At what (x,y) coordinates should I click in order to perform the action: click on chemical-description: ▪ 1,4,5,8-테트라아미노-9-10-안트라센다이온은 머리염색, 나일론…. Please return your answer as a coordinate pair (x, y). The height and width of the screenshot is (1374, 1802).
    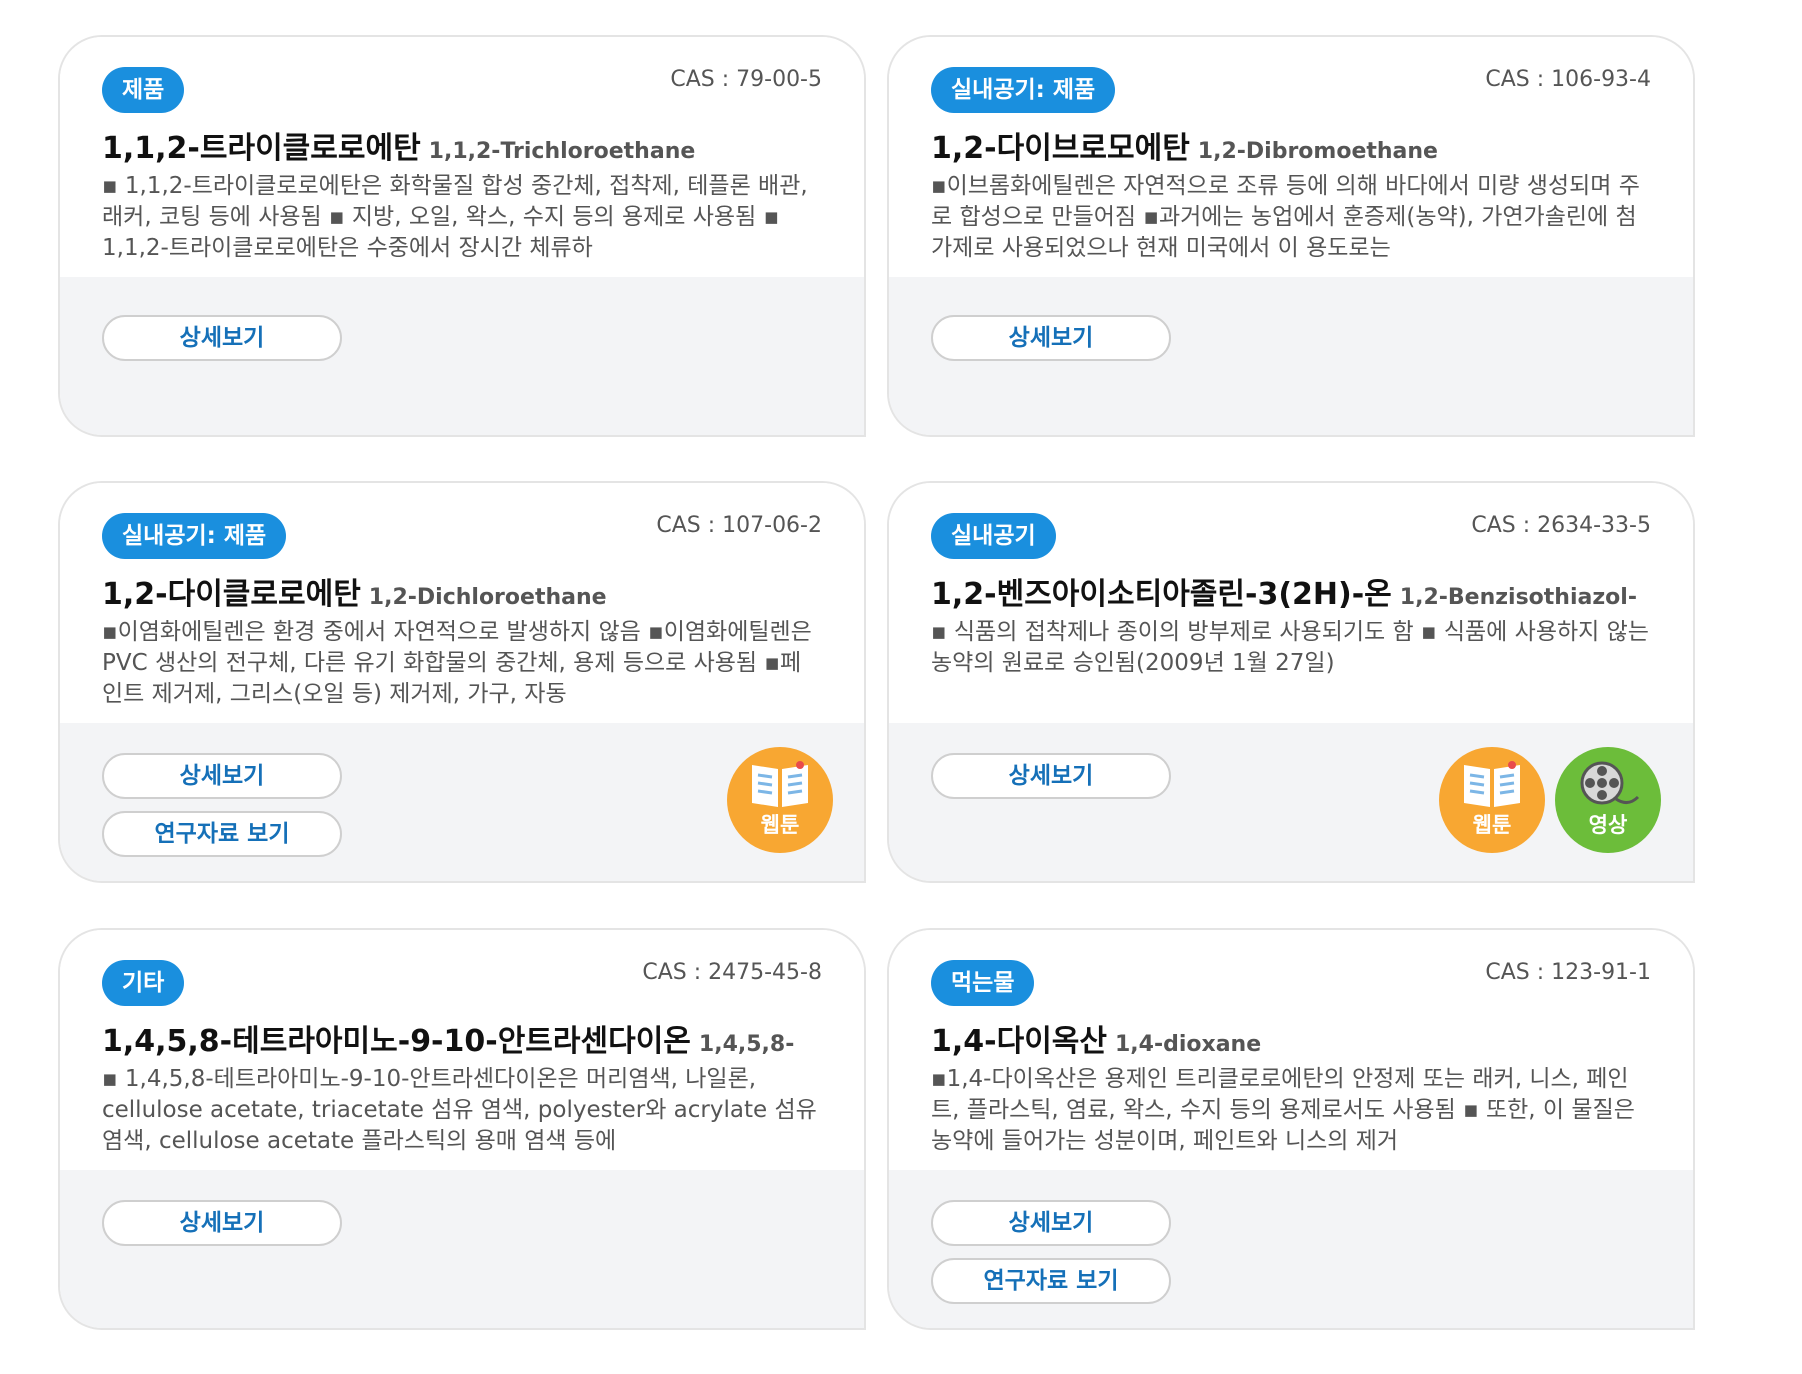
    Looking at the image, I should click on (459, 1109).